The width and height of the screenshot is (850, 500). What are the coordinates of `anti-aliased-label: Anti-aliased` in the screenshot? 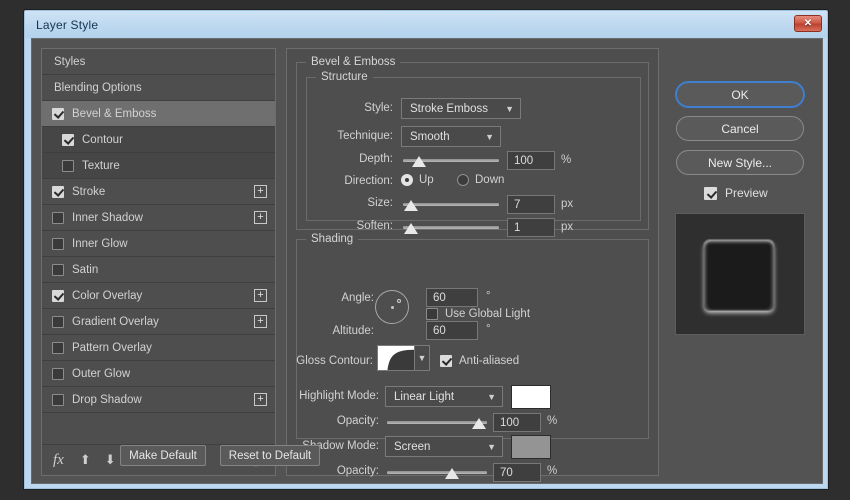 It's located at (489, 361).